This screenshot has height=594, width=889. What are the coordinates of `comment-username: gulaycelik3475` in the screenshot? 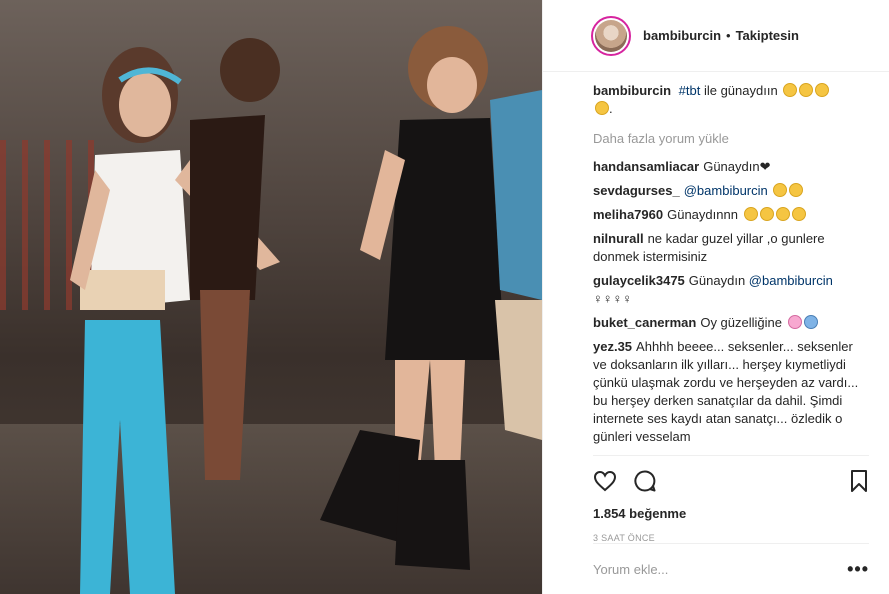 It's located at (639, 280).